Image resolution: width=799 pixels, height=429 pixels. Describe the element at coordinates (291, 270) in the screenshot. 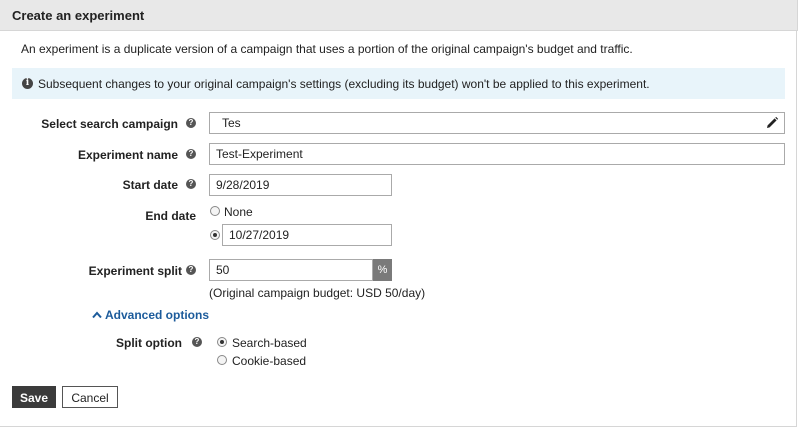

I see `experiment-split-input` at that location.